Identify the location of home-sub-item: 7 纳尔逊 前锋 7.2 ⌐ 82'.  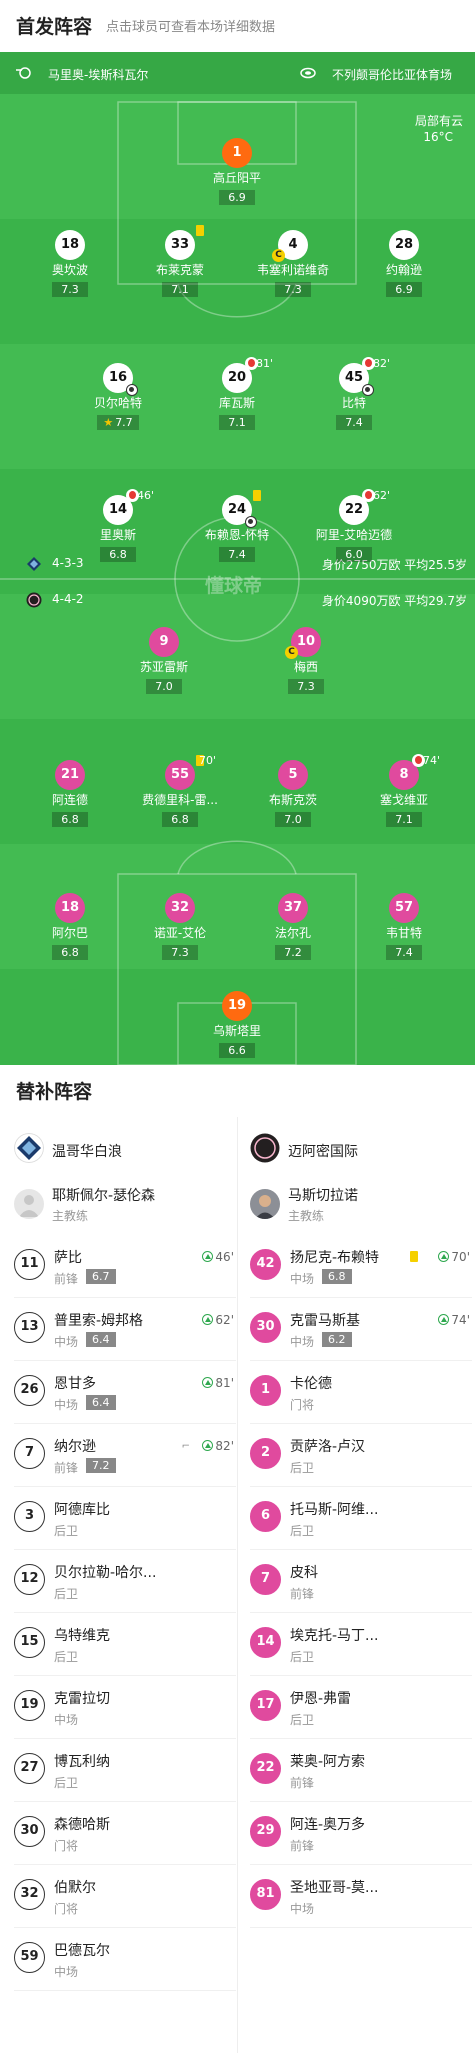
(125, 1455).